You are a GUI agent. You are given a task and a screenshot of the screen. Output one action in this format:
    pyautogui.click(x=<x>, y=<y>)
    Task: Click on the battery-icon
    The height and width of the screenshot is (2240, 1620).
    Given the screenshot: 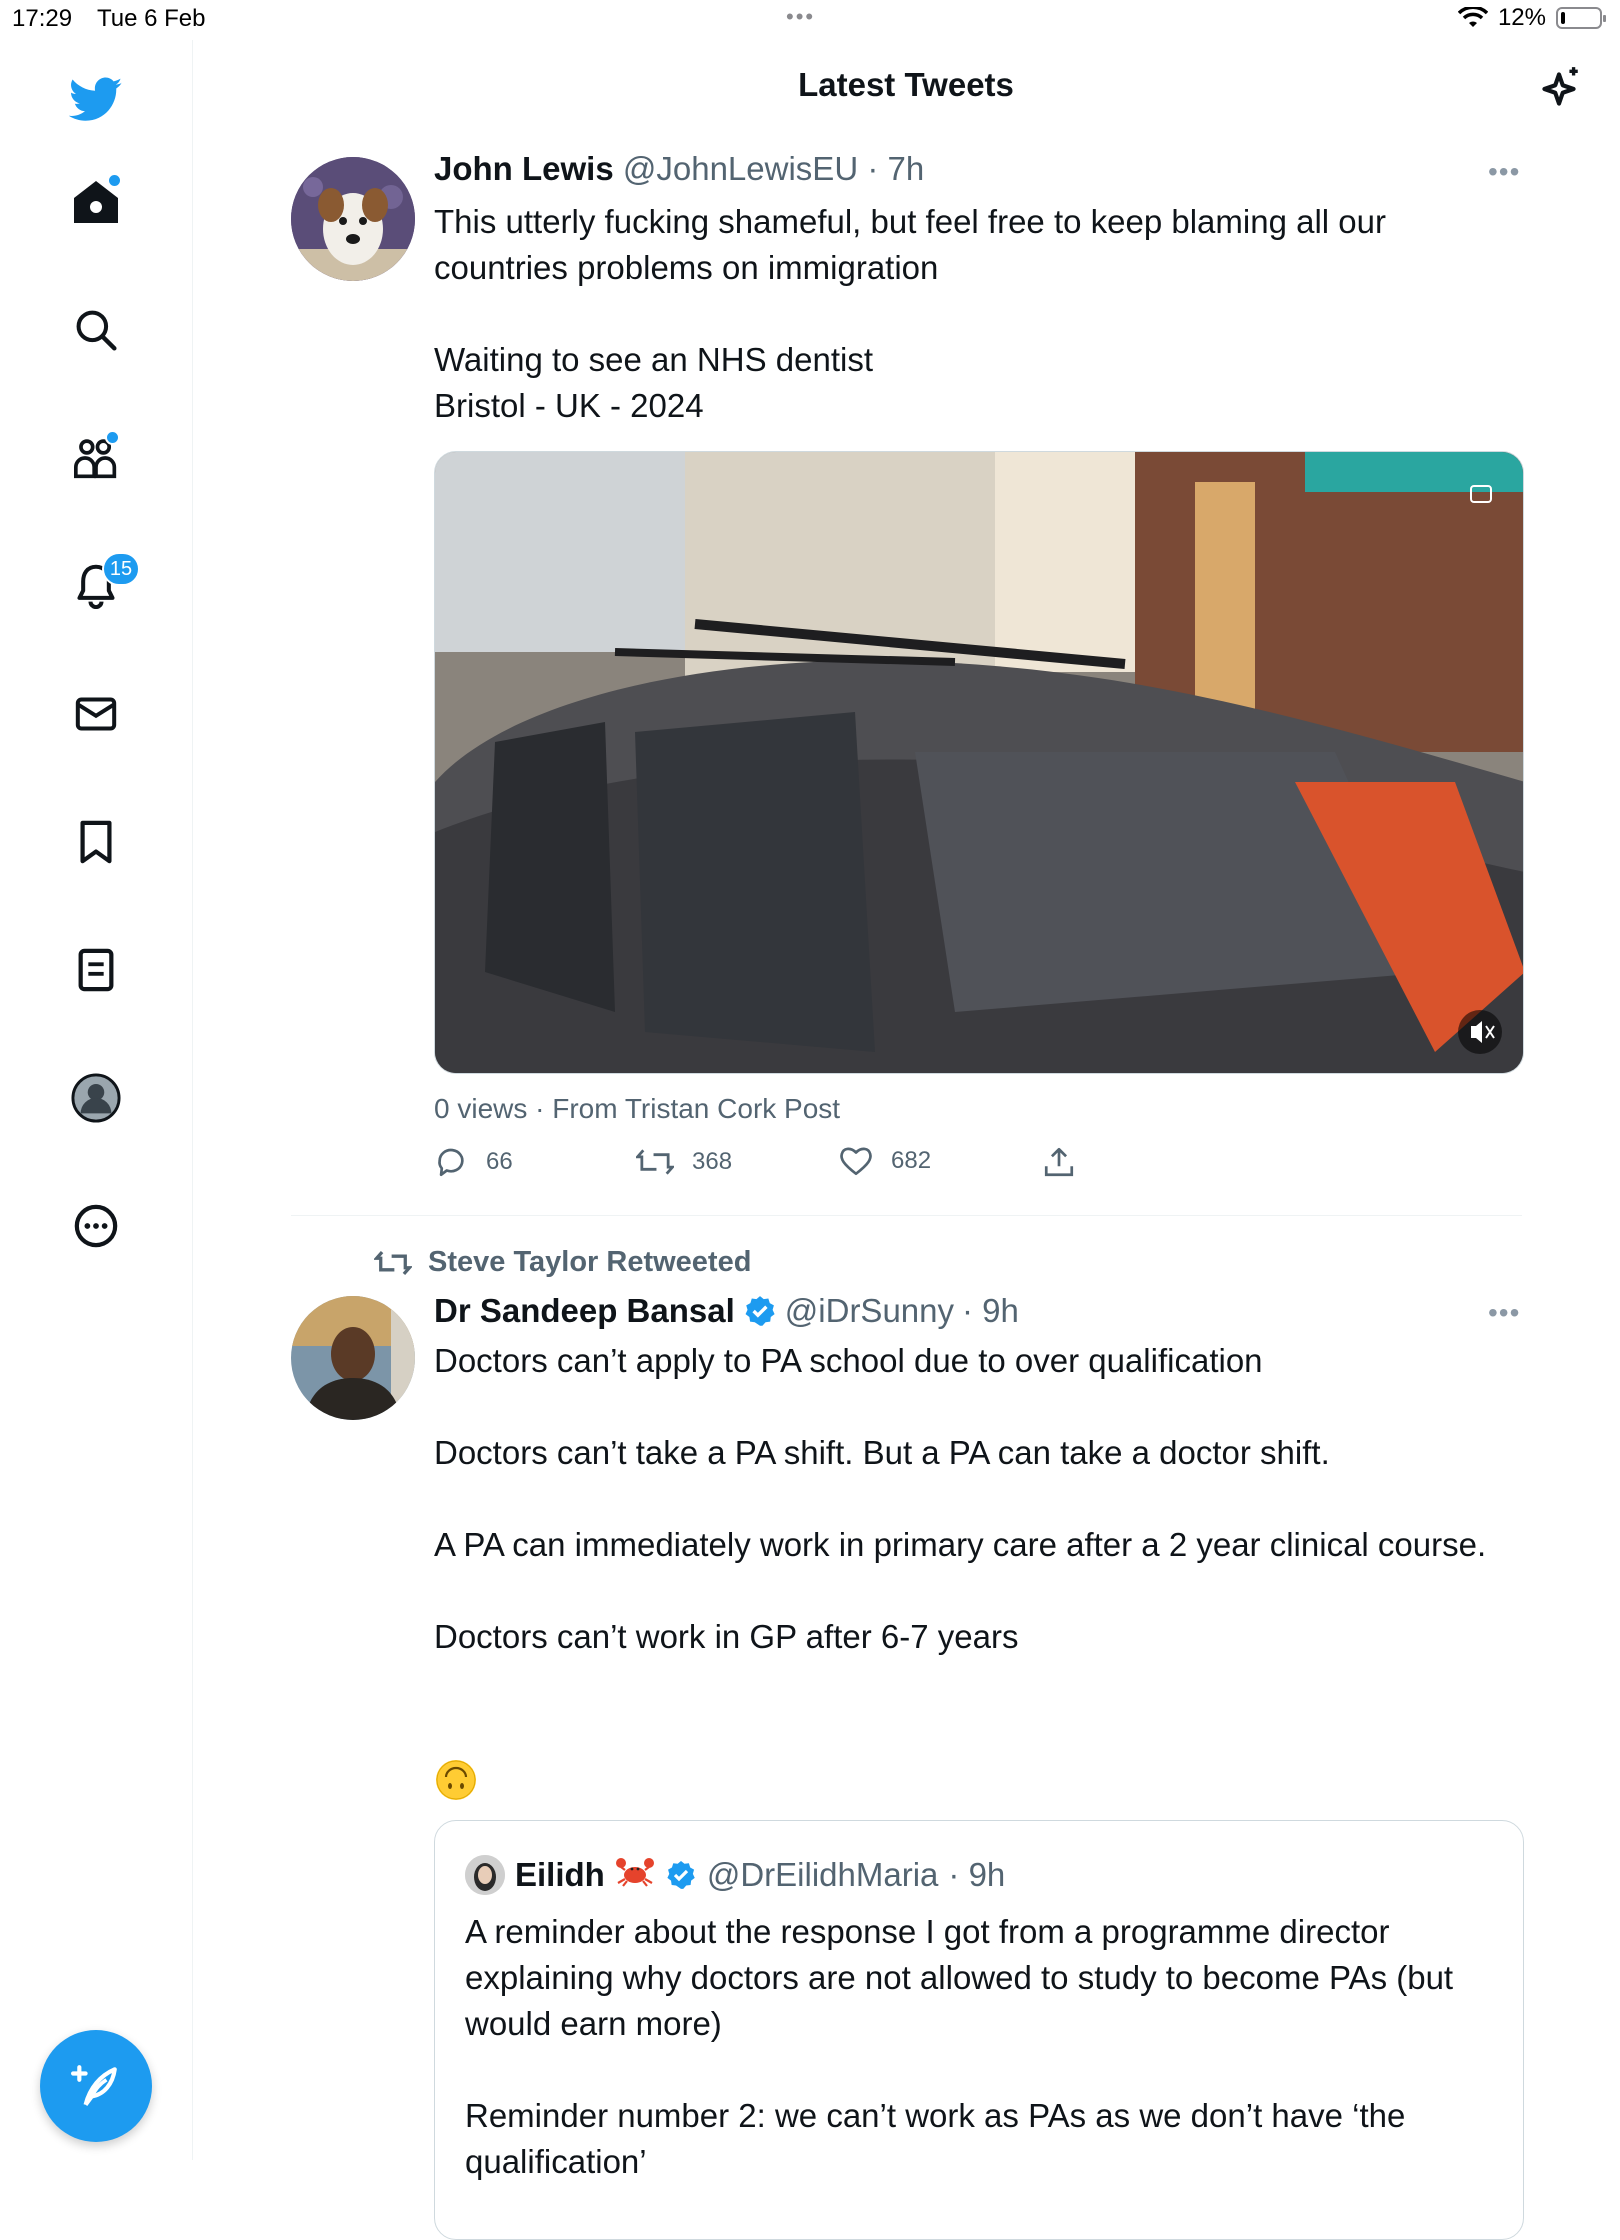 What is the action you would take?
    pyautogui.click(x=1581, y=18)
    